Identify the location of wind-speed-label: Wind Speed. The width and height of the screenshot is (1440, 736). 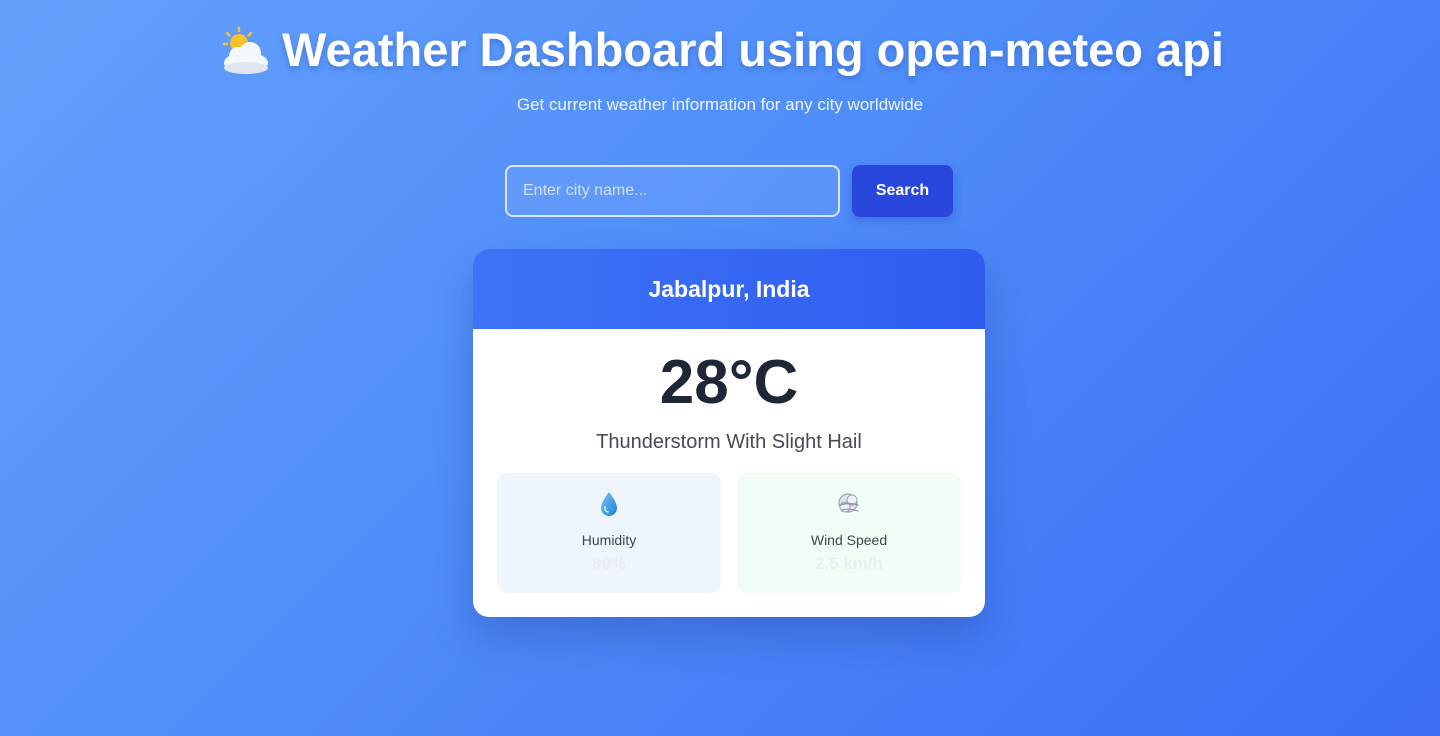
(849, 540).